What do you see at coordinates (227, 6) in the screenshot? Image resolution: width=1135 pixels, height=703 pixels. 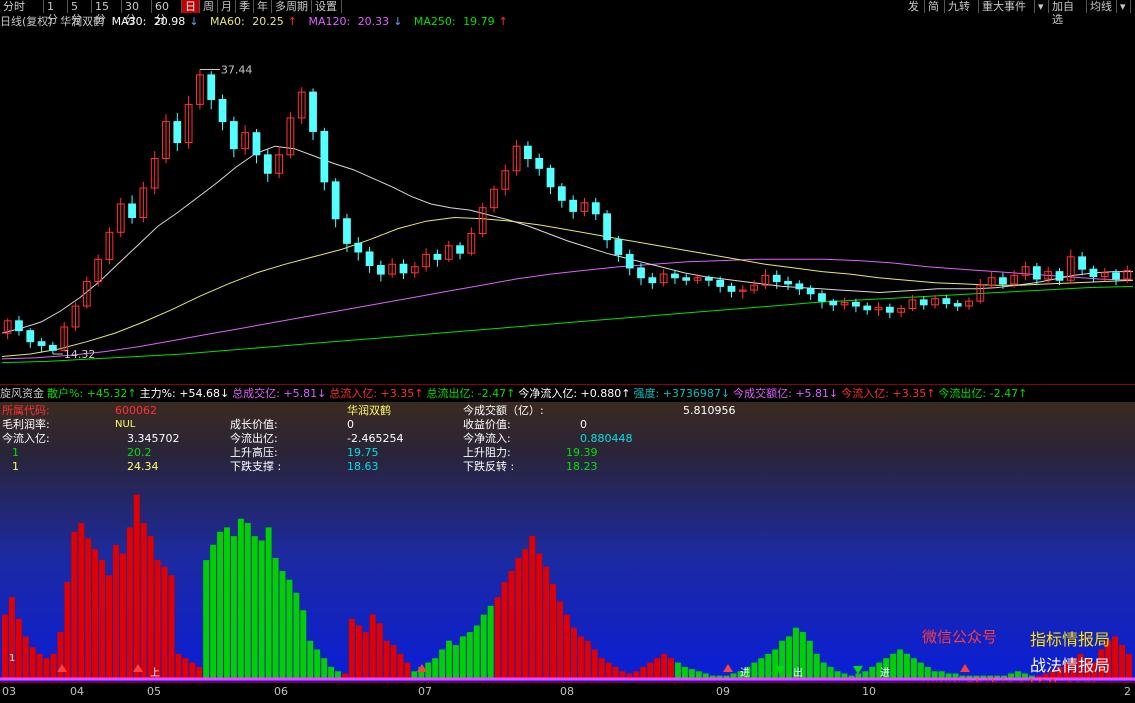 I see `period-button-8: 月` at bounding box center [227, 6].